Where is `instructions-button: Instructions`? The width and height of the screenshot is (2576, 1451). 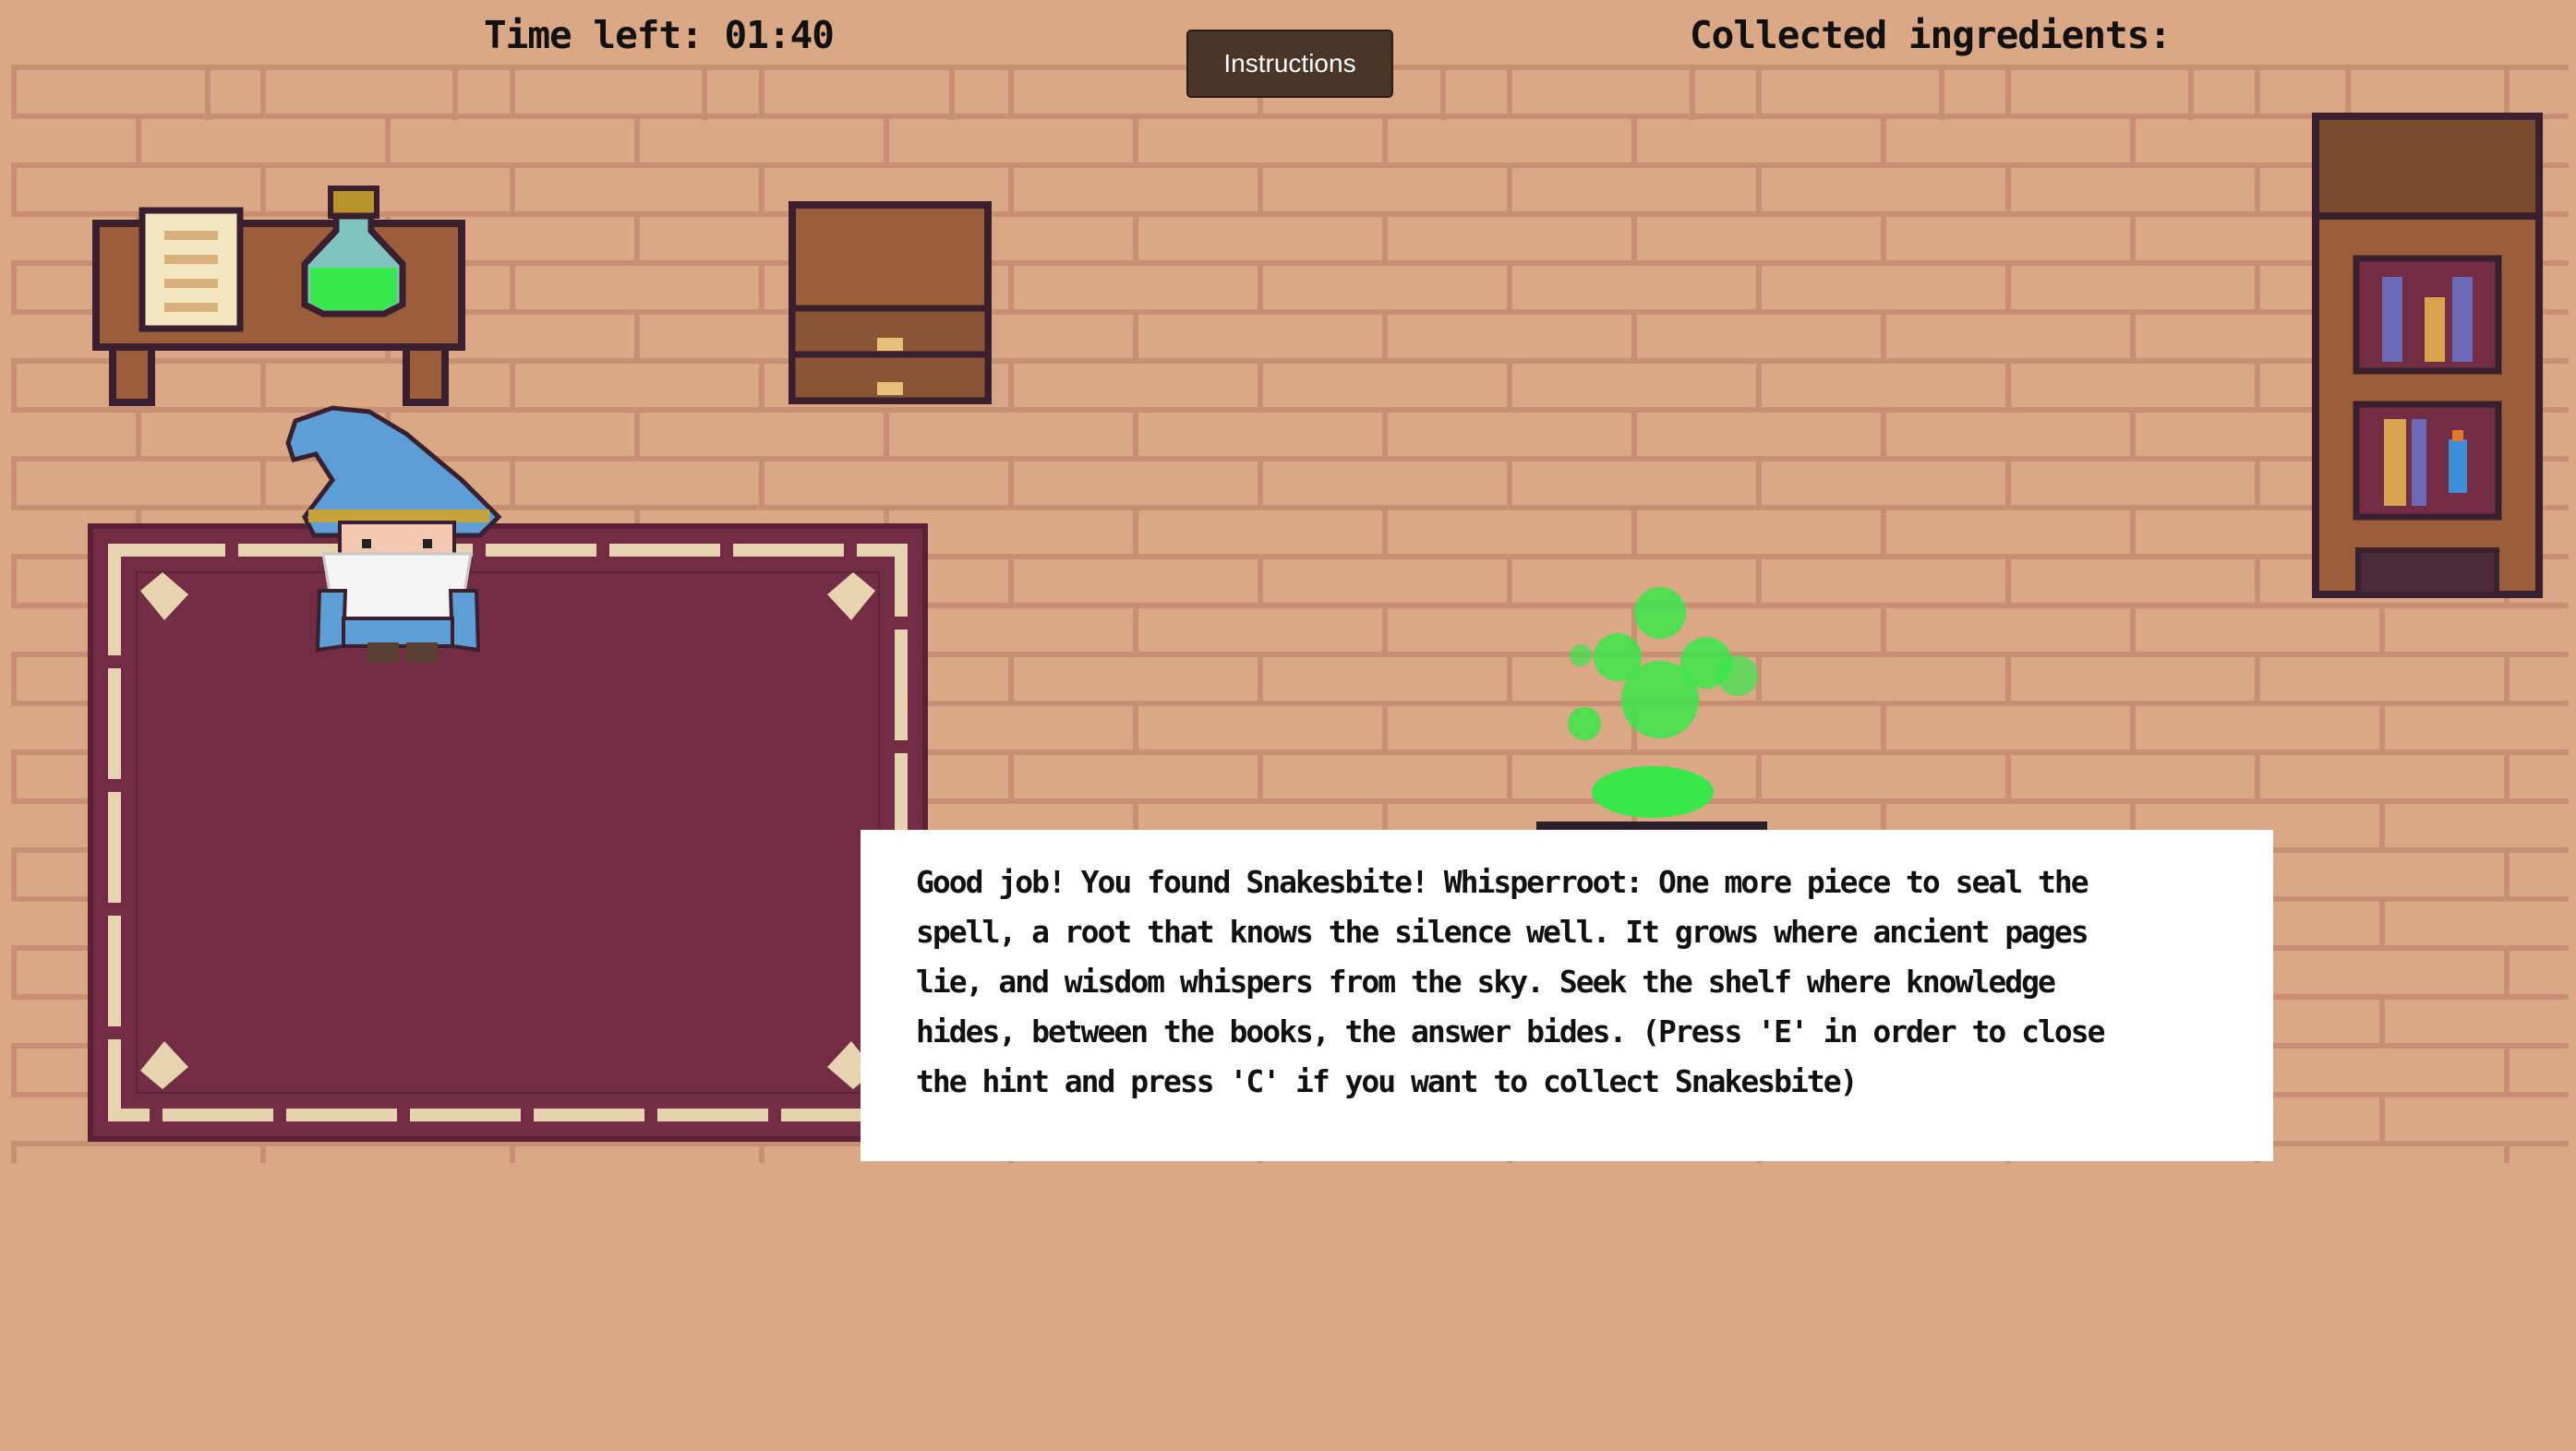
instructions-button: Instructions is located at coordinates (1289, 64).